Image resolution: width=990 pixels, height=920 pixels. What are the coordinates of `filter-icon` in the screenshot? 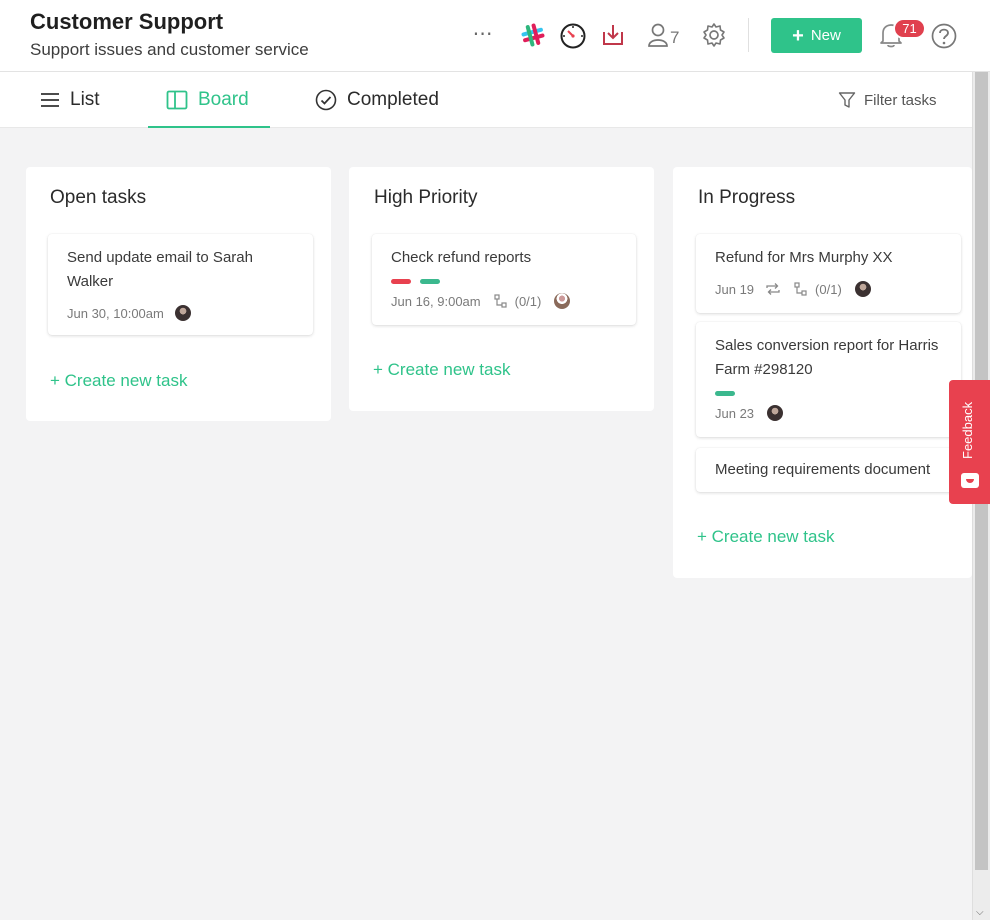 It's located at (847, 100).